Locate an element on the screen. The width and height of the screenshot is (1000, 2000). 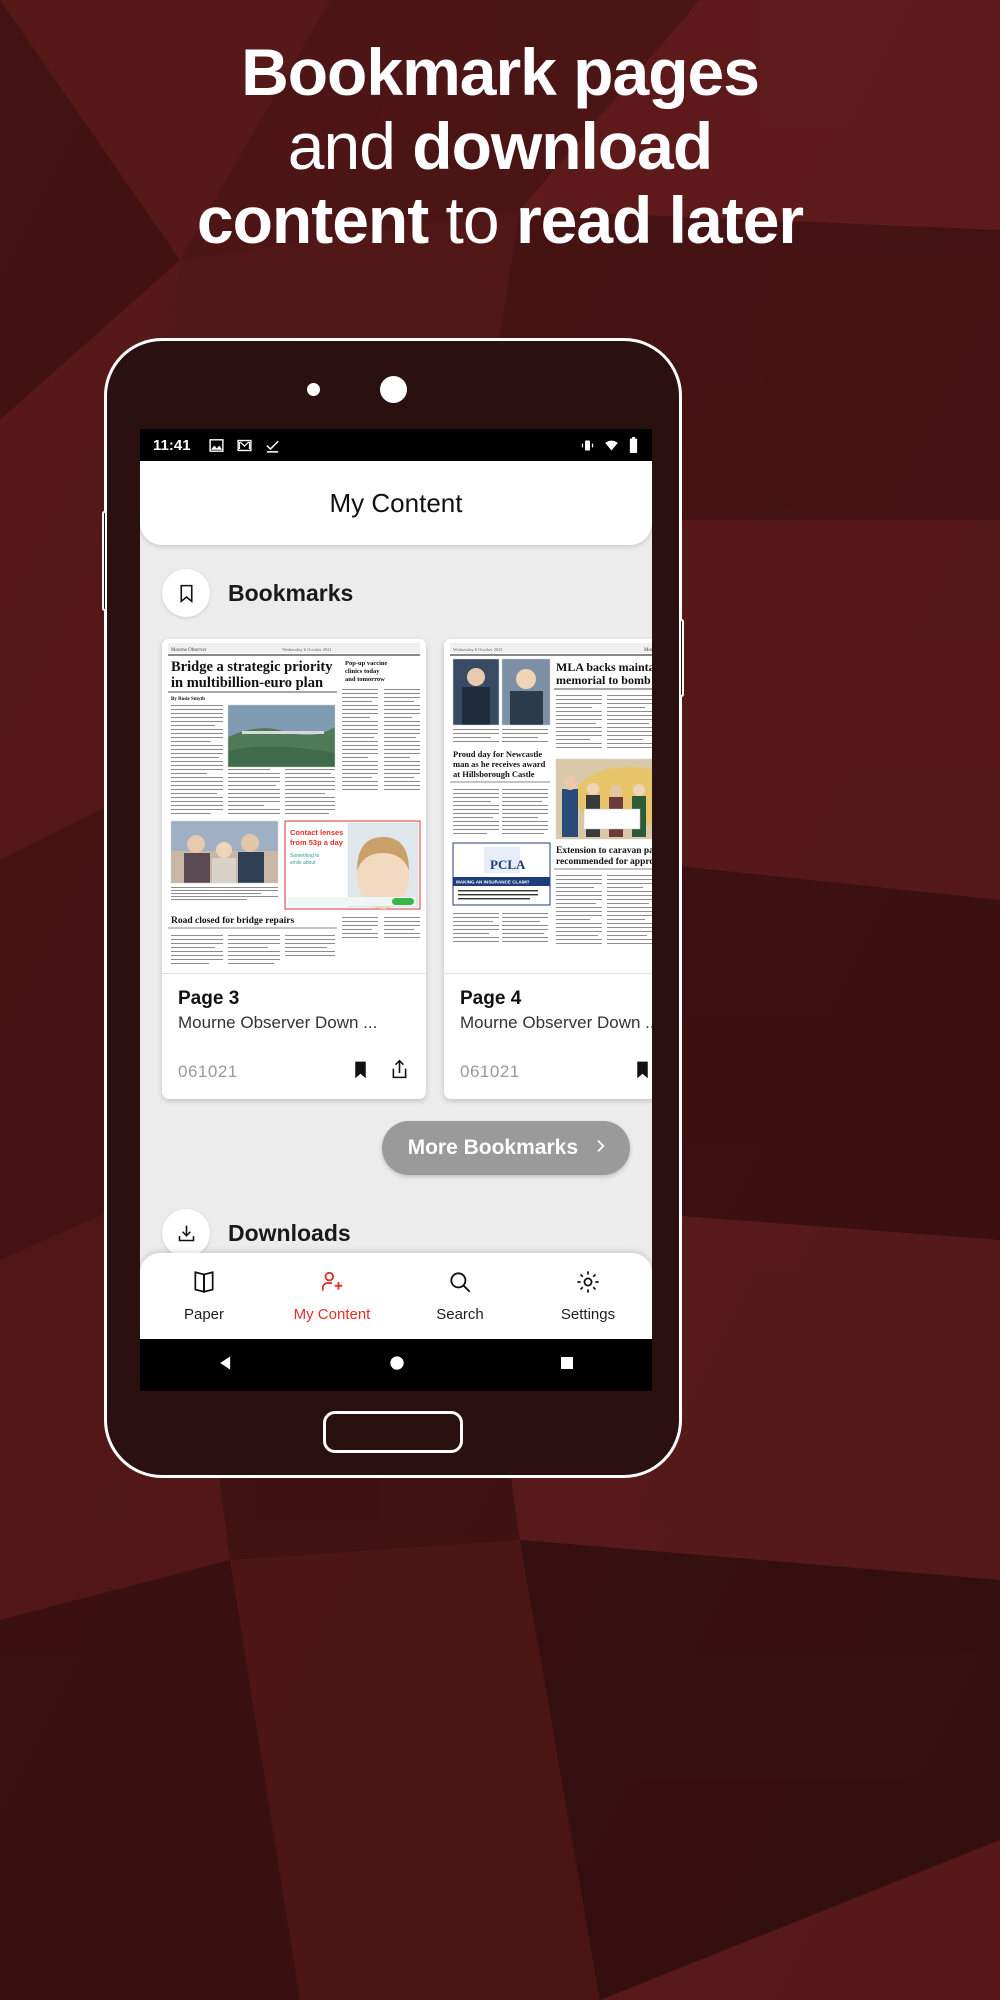
phone-power-button is located at coordinates (681, 658).